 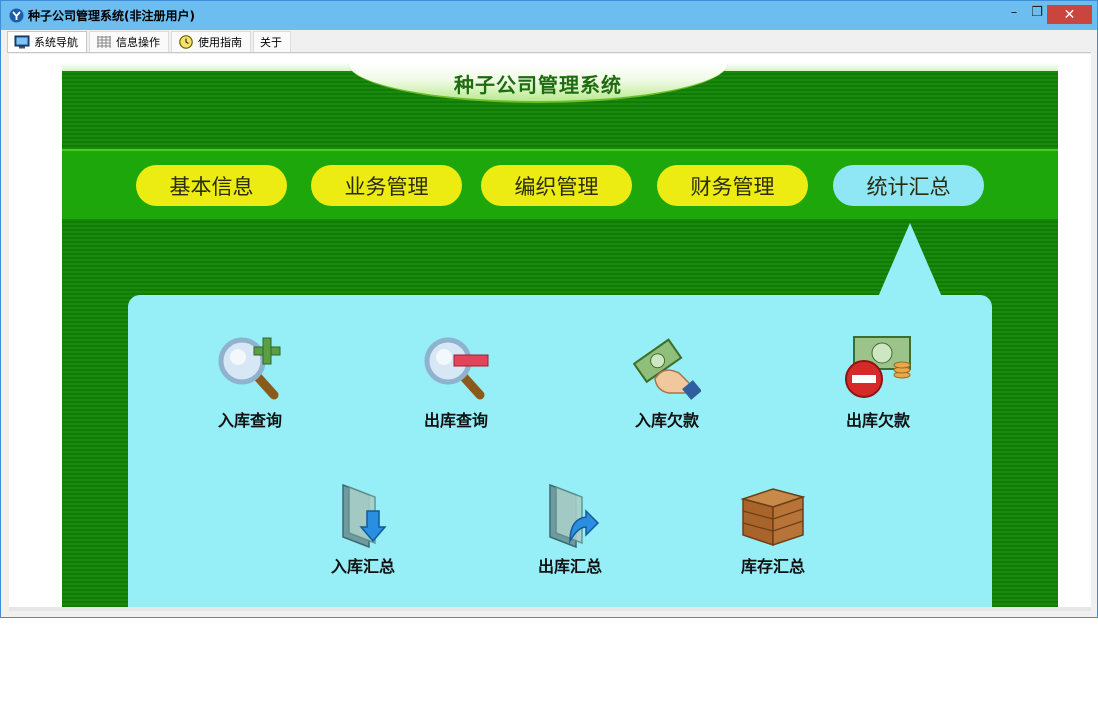 I want to click on magnifier-minus-icon, so click(x=456, y=368).